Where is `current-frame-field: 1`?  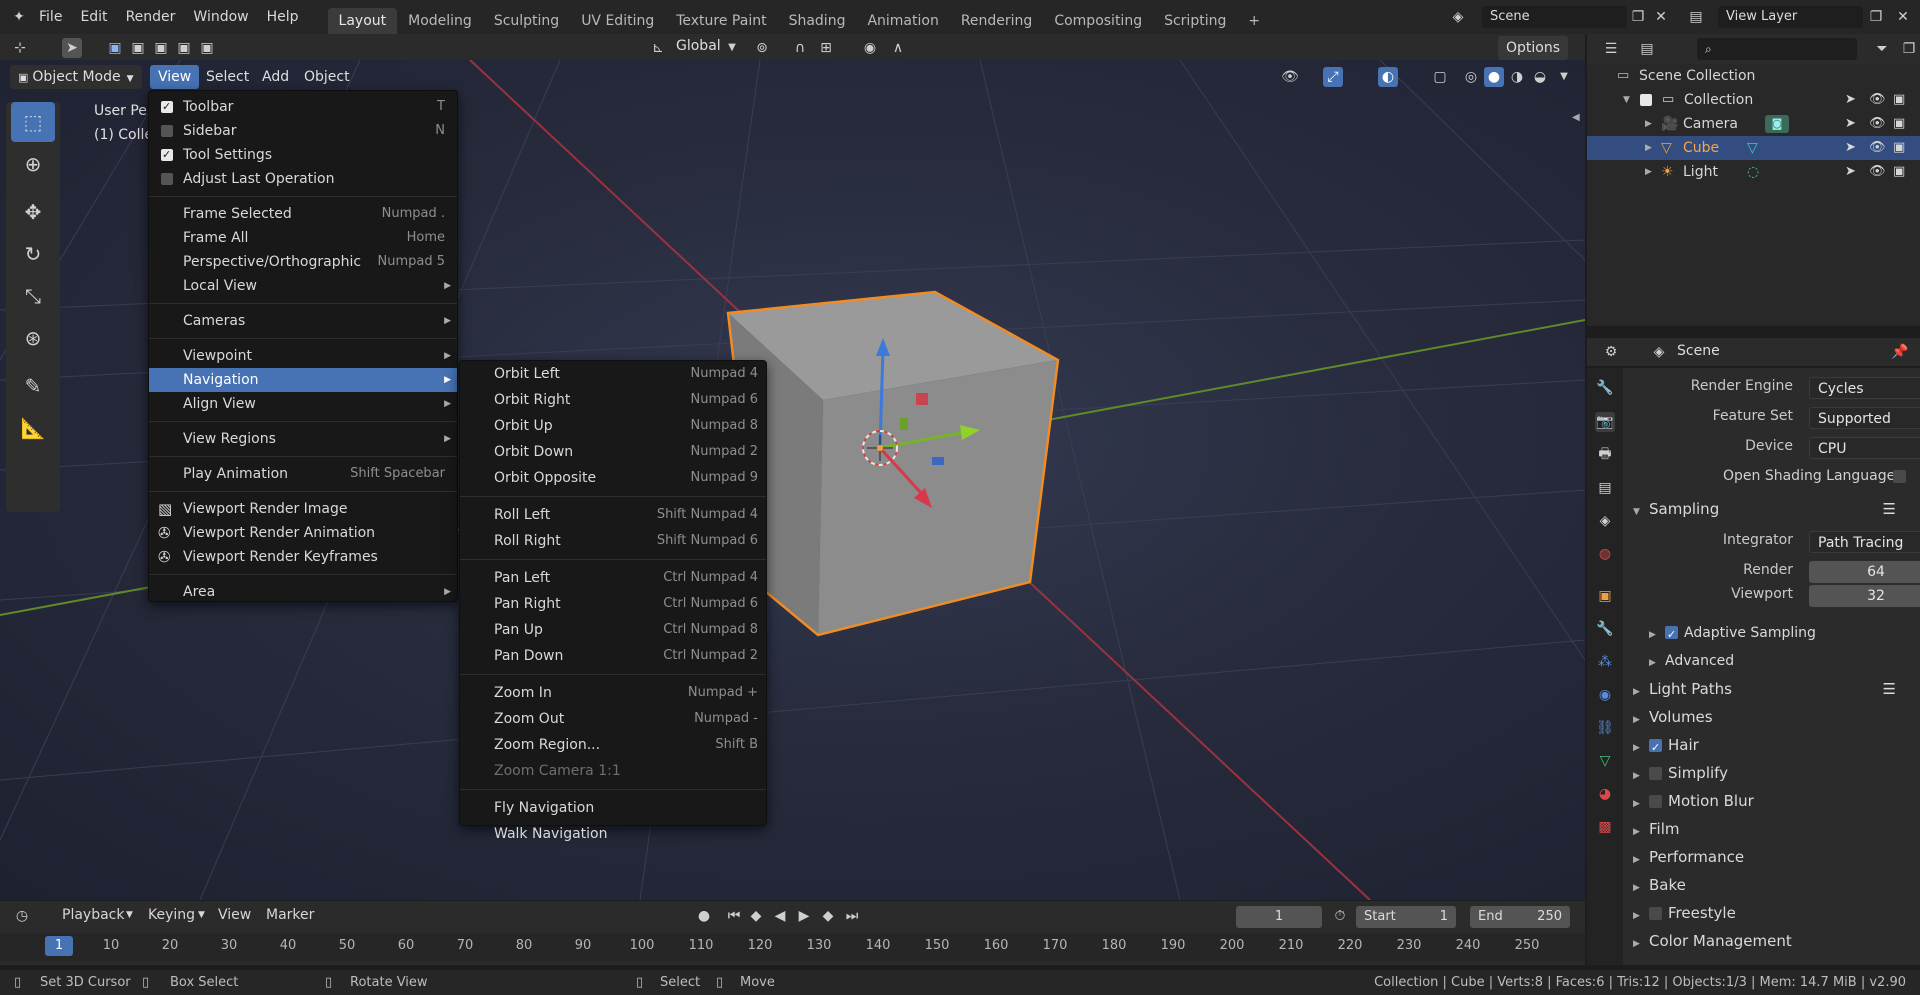 current-frame-field: 1 is located at coordinates (1279, 917).